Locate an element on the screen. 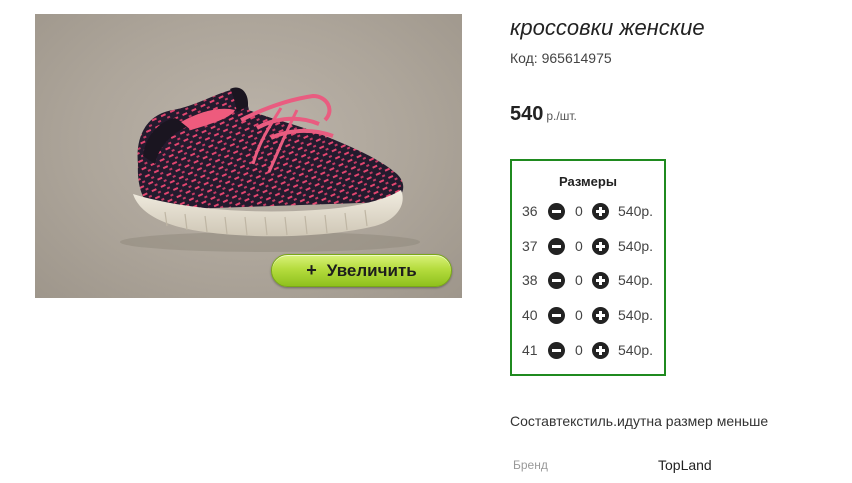 This screenshot has width=852, height=483. product-description: Составтекстиль.идутна размер меньше is located at coordinates (639, 421).